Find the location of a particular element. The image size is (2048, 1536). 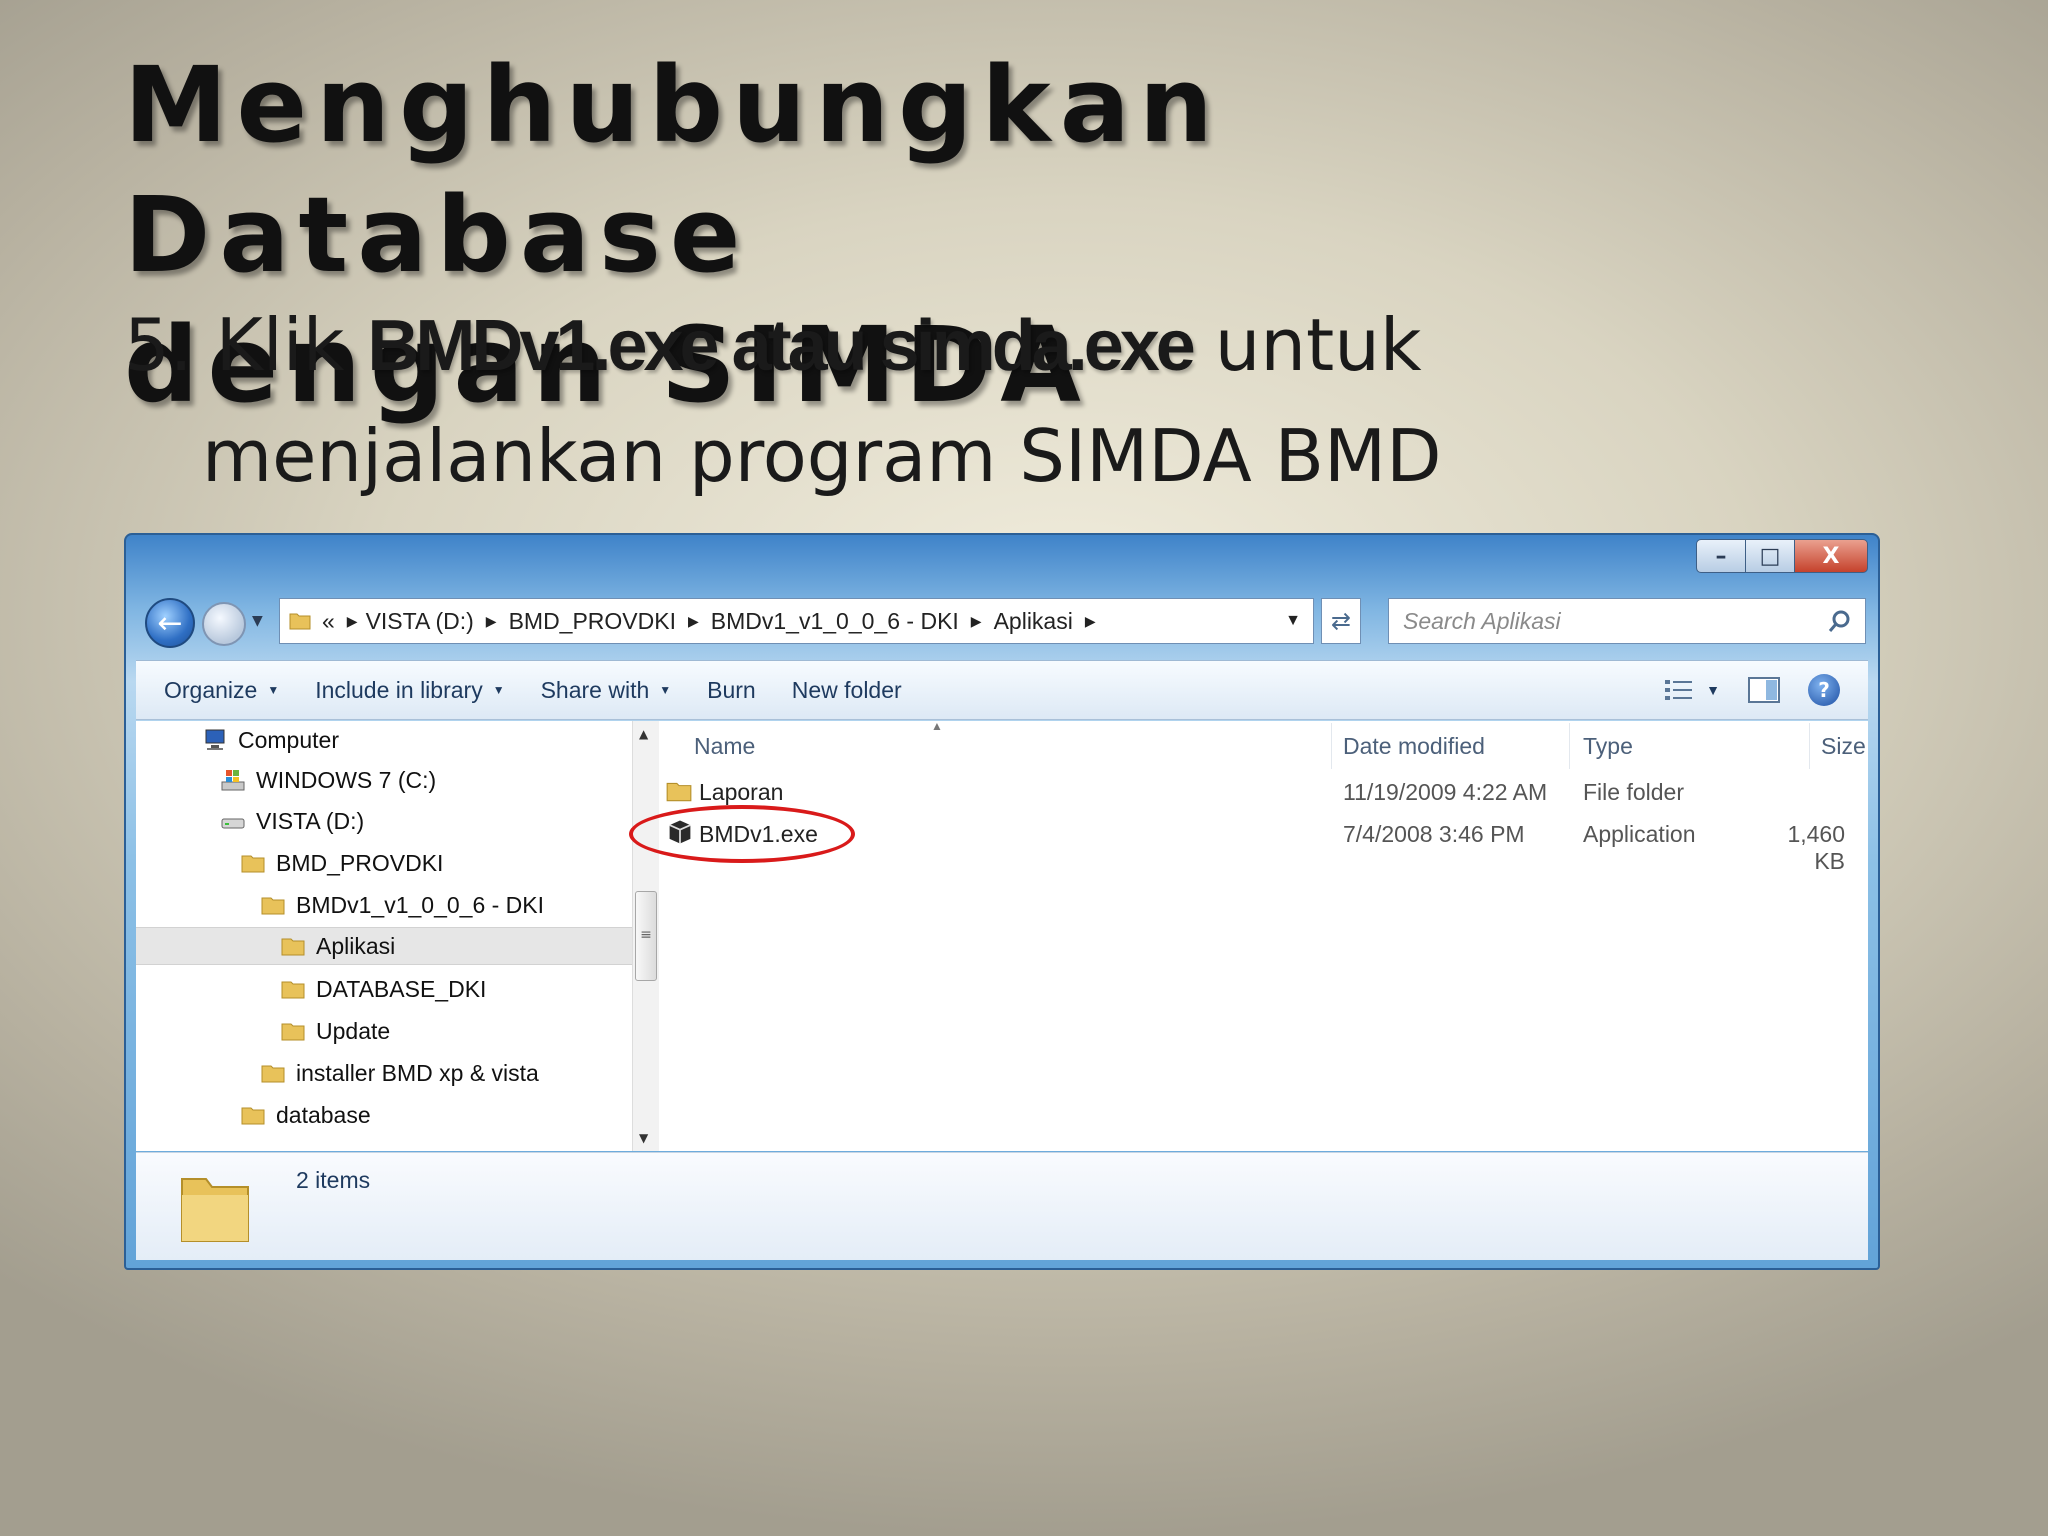

search-box: Search Aplikasi is located at coordinates (1627, 621).